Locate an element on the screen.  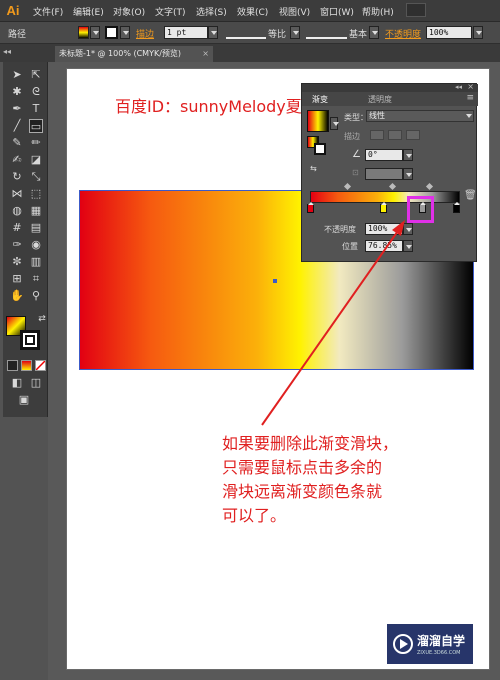
site-logo: 溜溜自学 ZIXUE.3D66.COM is located at coordinates (430, 644).